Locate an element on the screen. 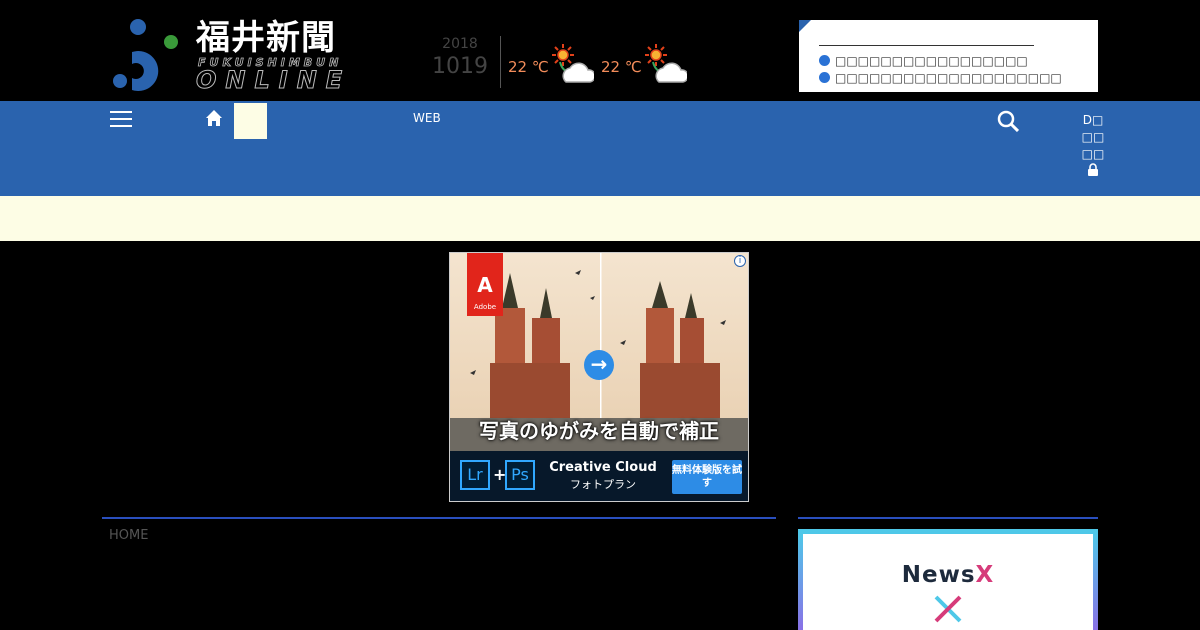  ad-cta-button: 無料体験版を試す is located at coordinates (707, 477).